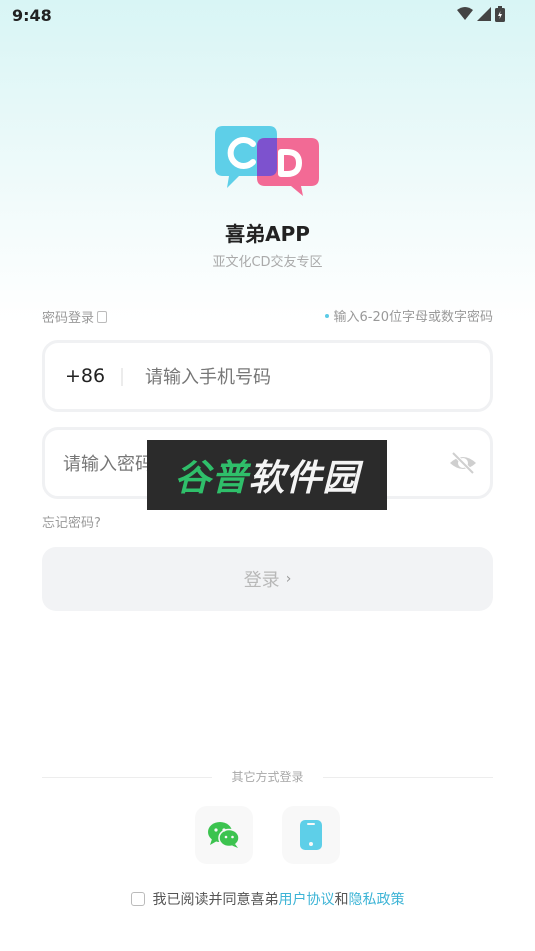  Describe the element at coordinates (85, 376) in the screenshot. I see `country-code: +86` at that location.